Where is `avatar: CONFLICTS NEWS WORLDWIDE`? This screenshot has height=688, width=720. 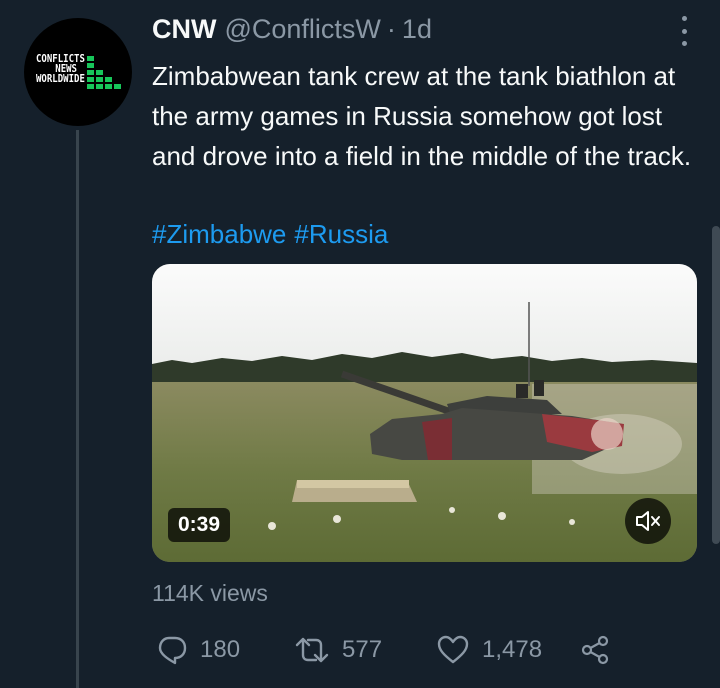
avatar: CONFLICTS NEWS WORLDWIDE is located at coordinates (78, 72).